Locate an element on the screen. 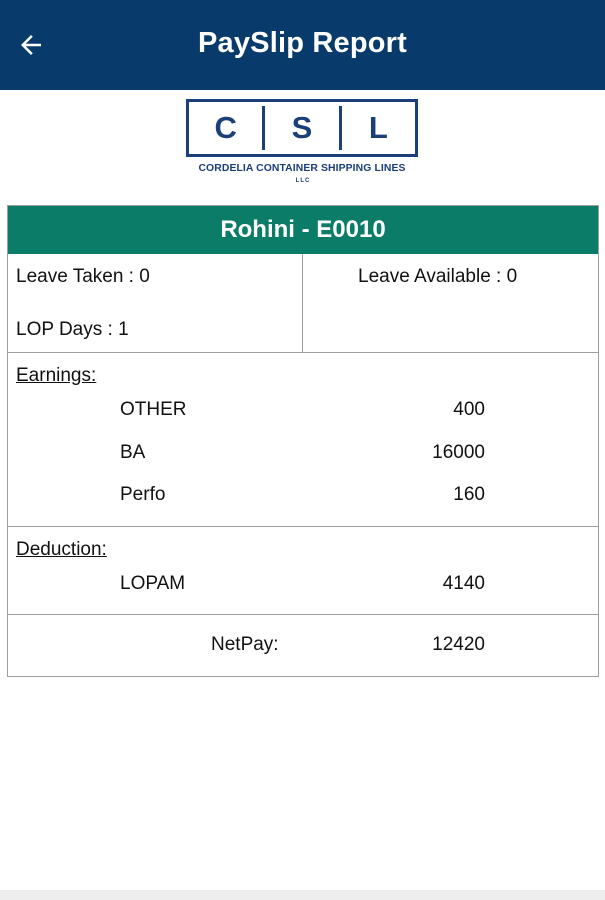 The height and width of the screenshot is (900, 605). page-title: PaySlip Report is located at coordinates (302, 43).